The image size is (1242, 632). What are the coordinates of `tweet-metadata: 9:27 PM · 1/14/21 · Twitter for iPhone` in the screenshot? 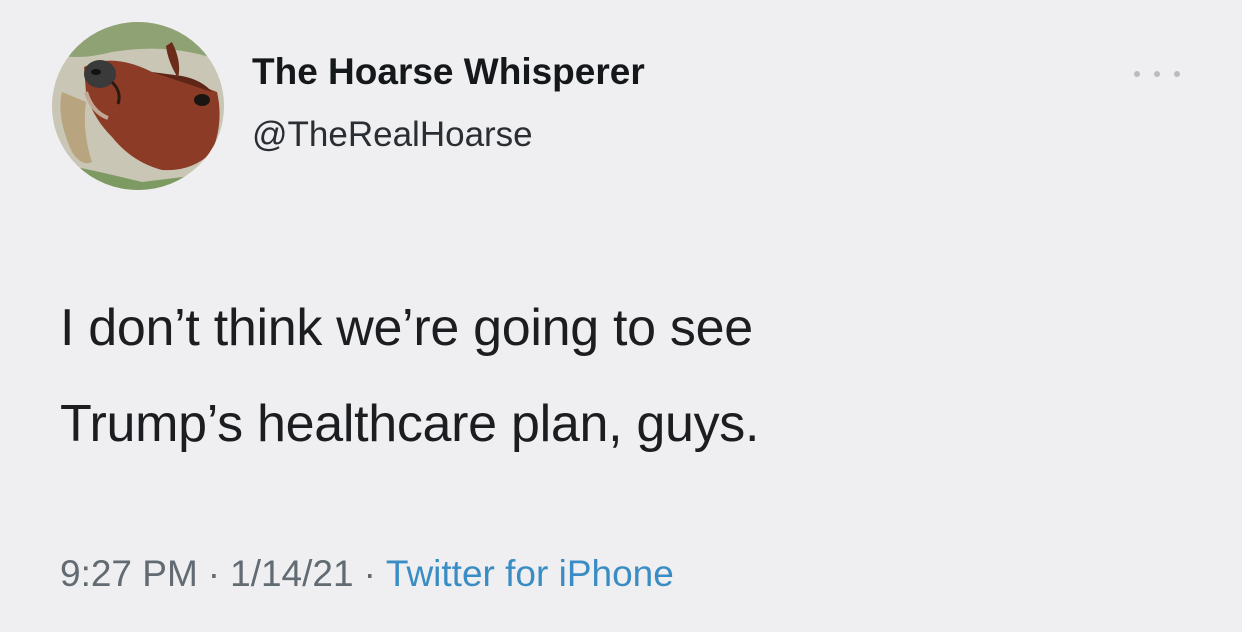 It's located at (367, 574).